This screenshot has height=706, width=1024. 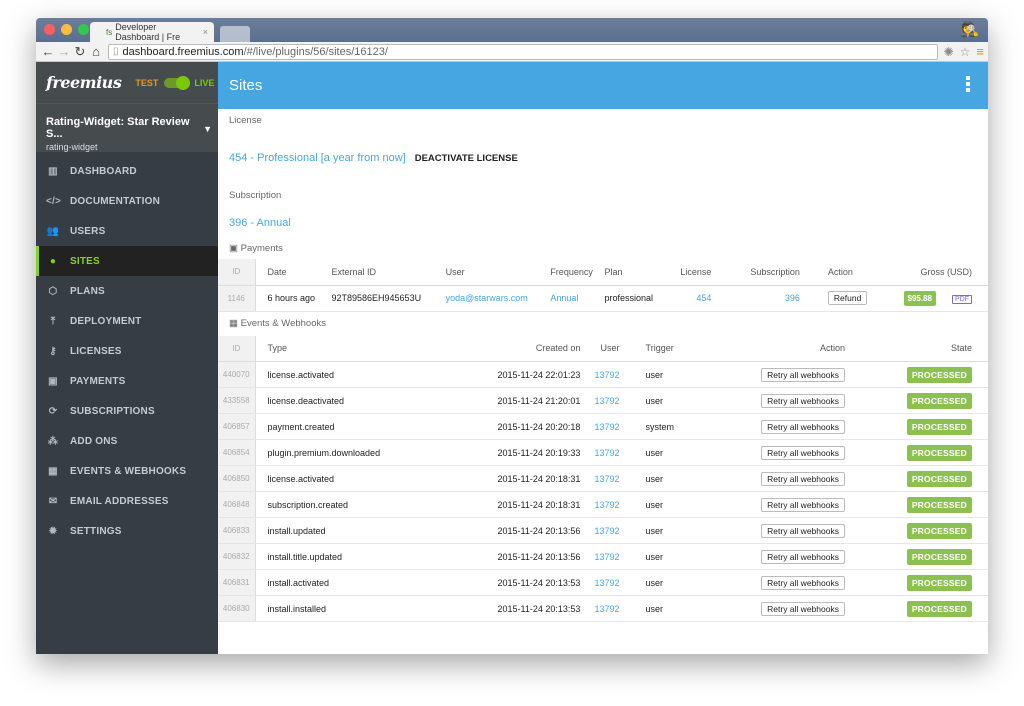 I want to click on forward-icon: →, so click(x=64, y=51).